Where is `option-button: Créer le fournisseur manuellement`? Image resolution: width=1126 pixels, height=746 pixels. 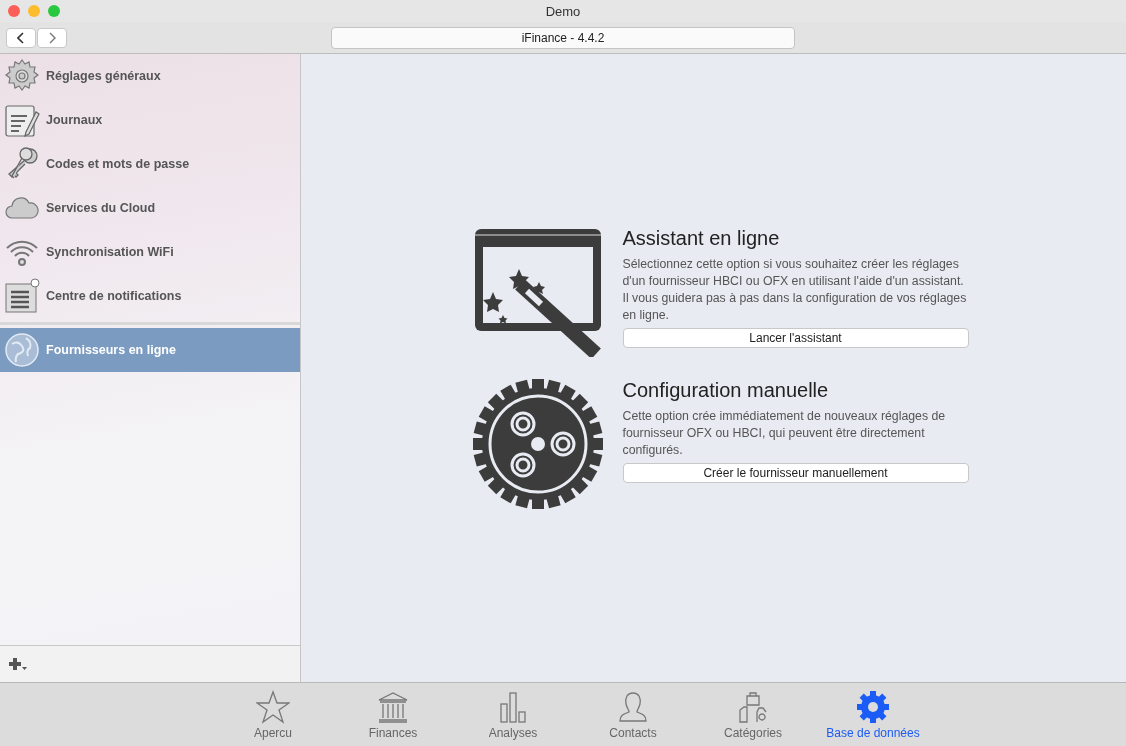
option-button: Créer le fournisseur manuellement is located at coordinates (795, 473).